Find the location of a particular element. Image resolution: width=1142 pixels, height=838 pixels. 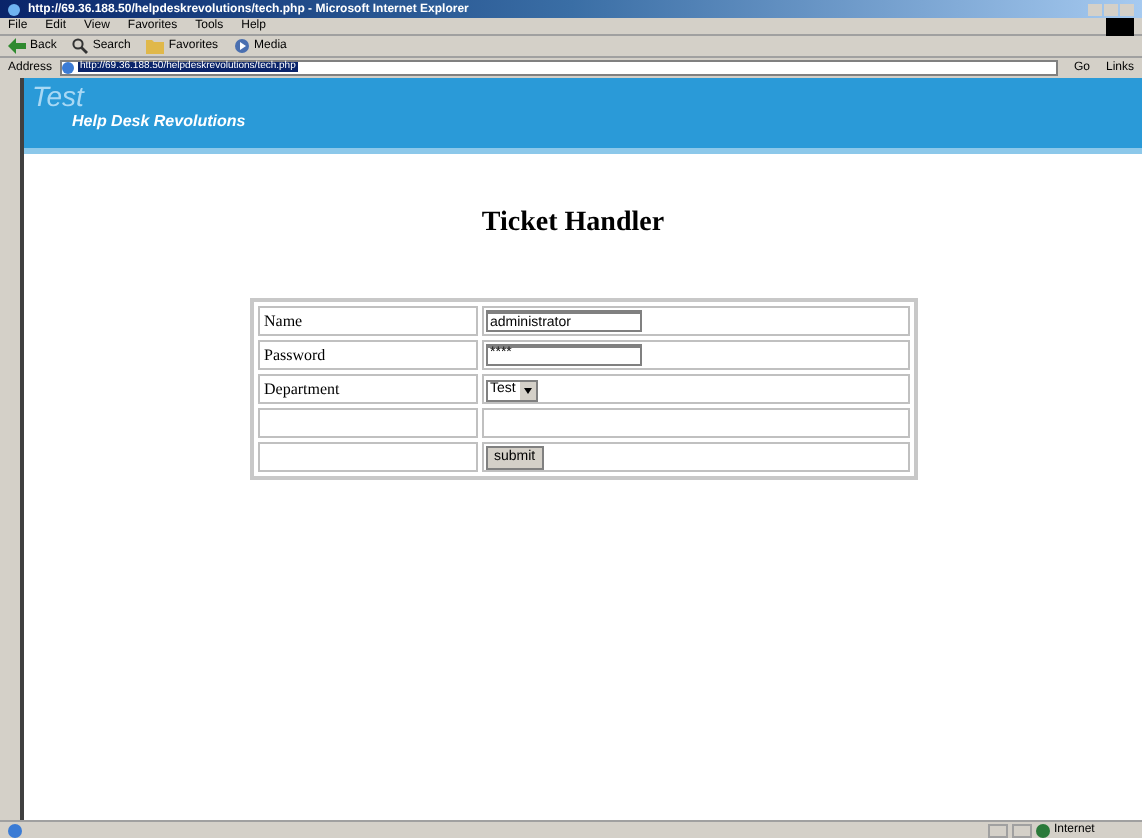

maximize-button is located at coordinates (1111, 9).